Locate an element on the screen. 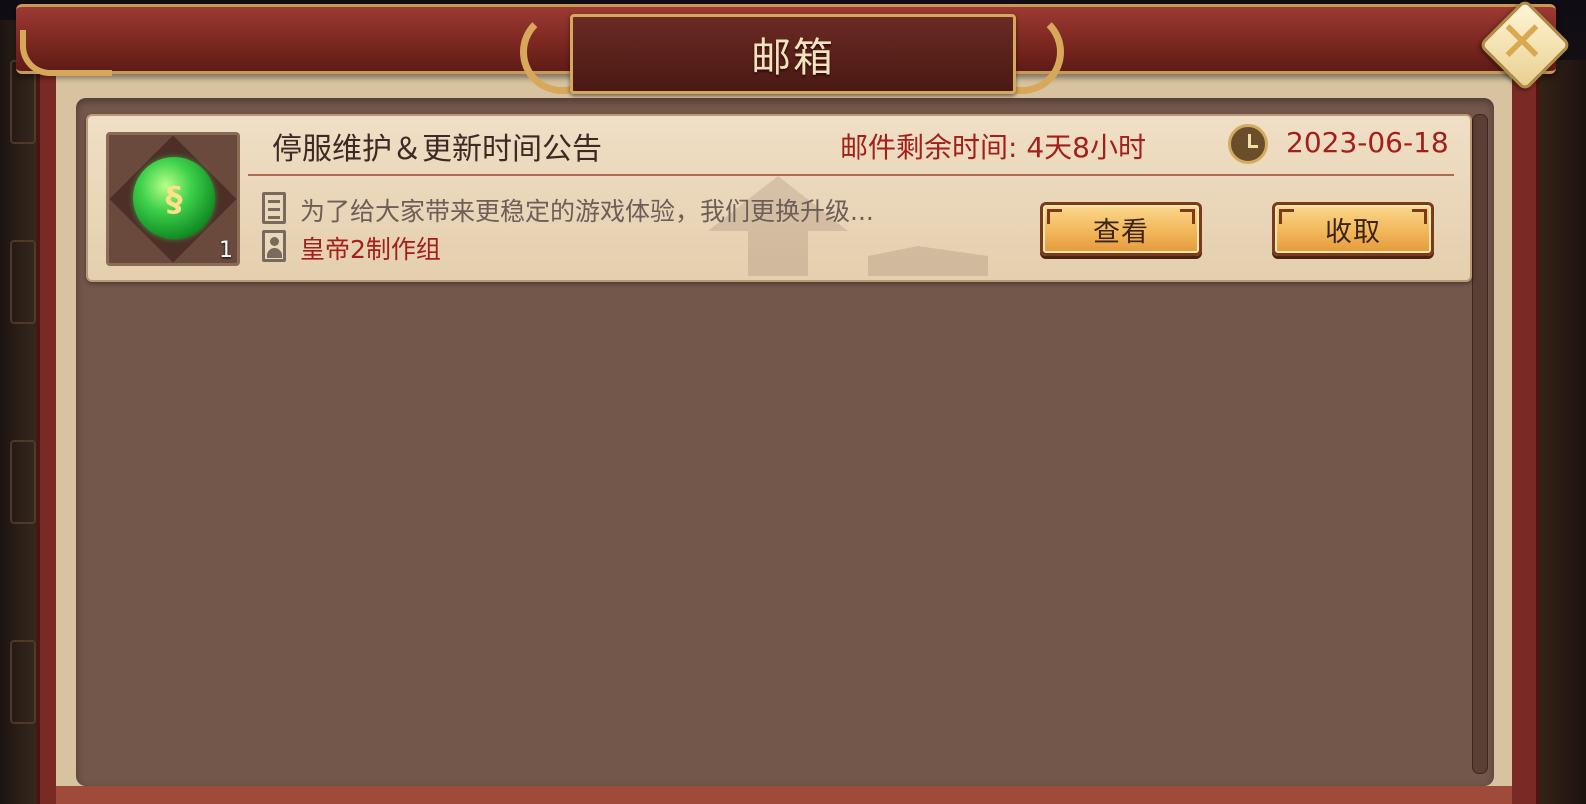 The image size is (1586, 804). mail-date: 2023-06-18 is located at coordinates (1367, 142).